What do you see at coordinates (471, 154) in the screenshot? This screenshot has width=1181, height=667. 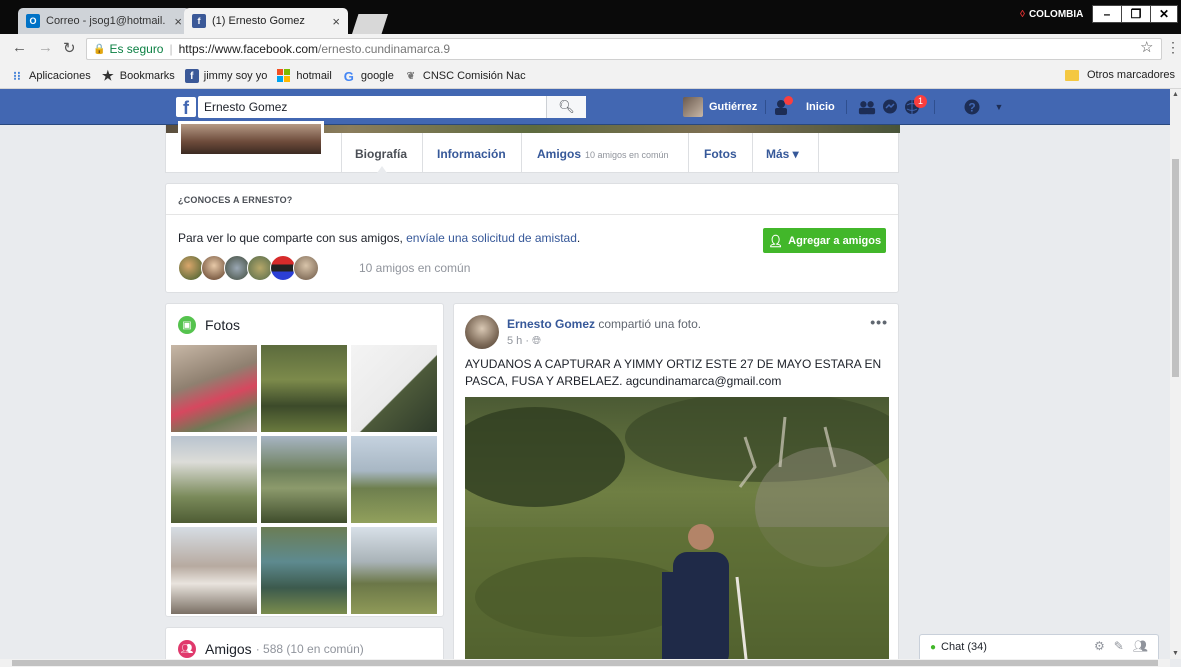 I see `tab-informacion: Información` at bounding box center [471, 154].